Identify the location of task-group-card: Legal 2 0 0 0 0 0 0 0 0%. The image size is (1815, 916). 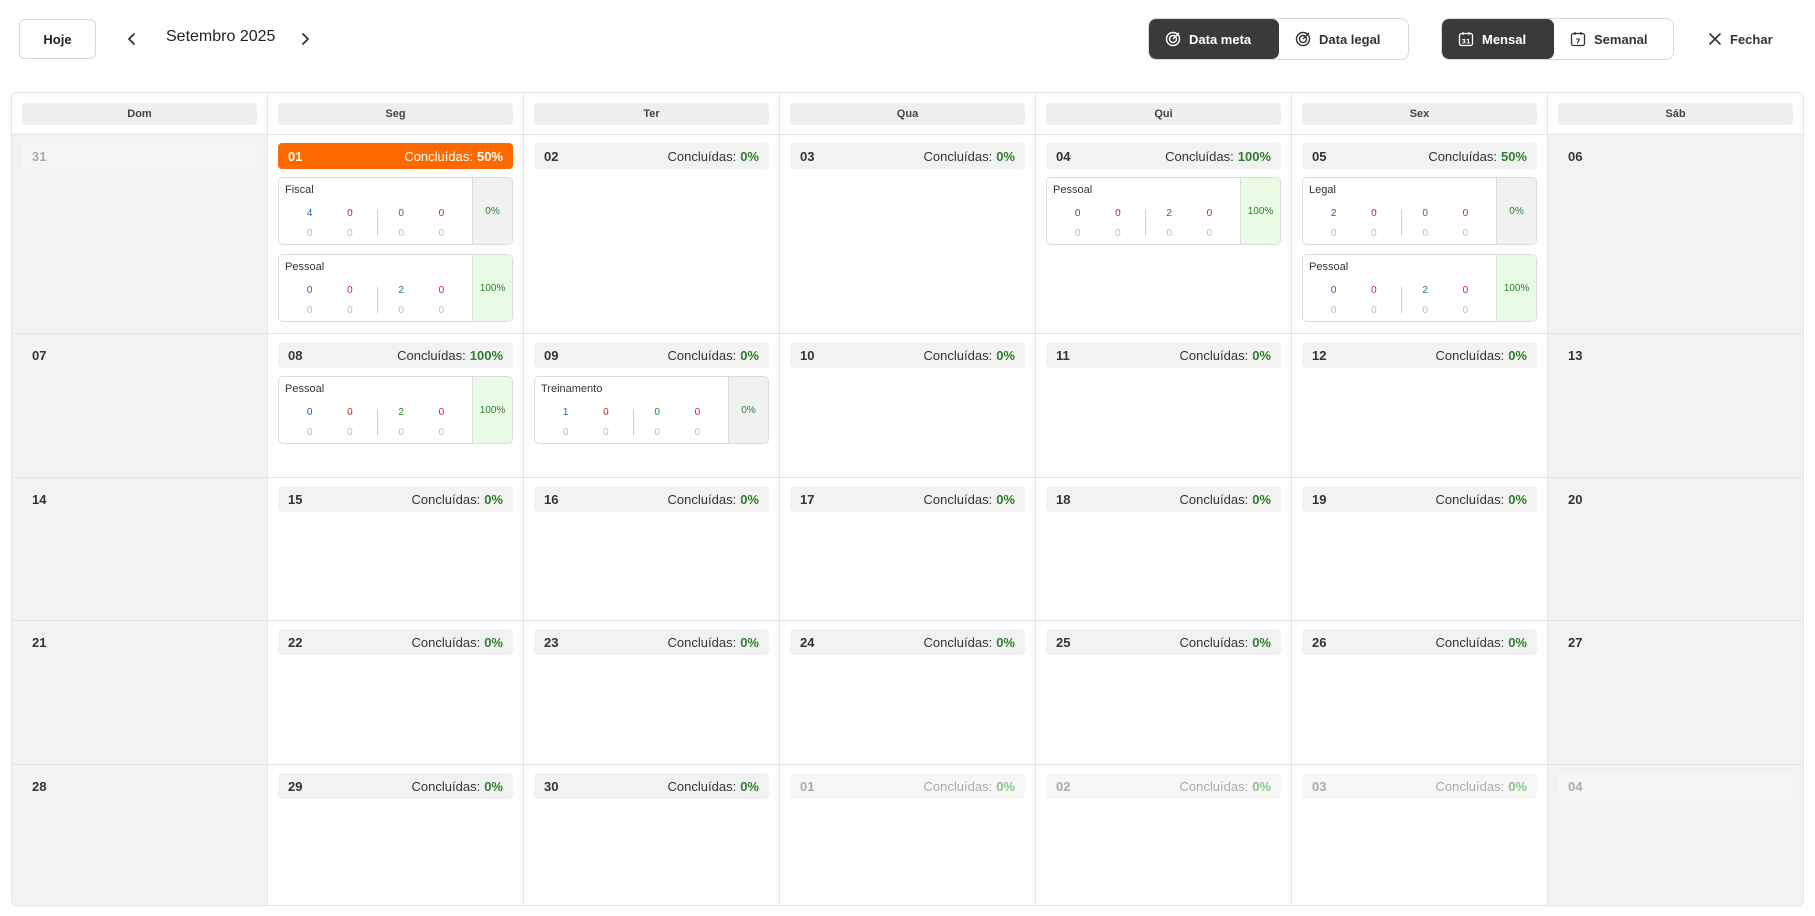
(1419, 211).